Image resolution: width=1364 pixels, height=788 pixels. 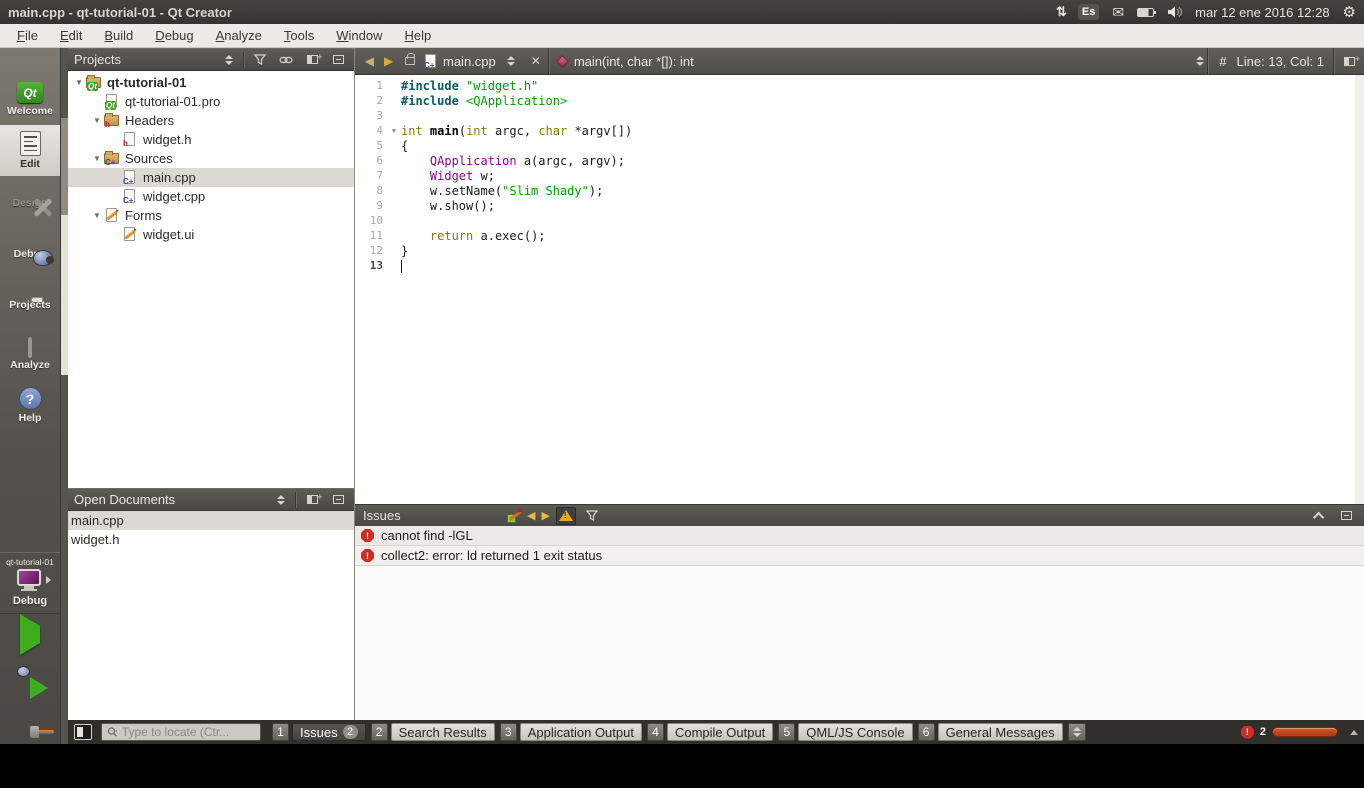 What do you see at coordinates (112, 102) in the screenshot?
I see `qt-pro-file-icon: Qt` at bounding box center [112, 102].